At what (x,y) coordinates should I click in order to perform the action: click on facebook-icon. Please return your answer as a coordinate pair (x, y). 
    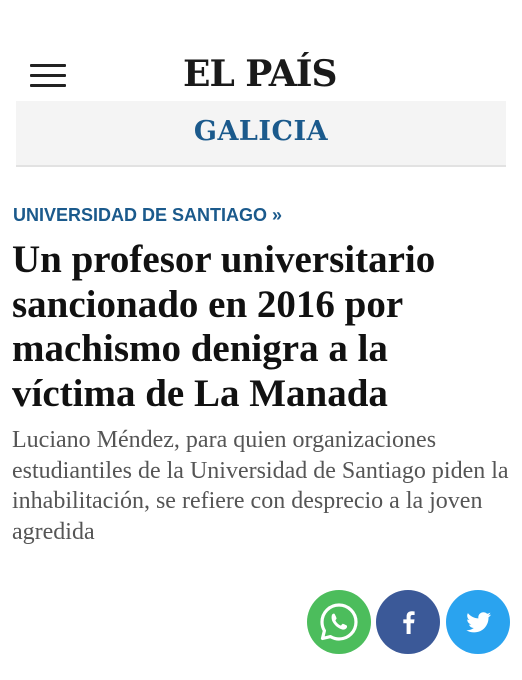
    Looking at the image, I should click on (409, 622).